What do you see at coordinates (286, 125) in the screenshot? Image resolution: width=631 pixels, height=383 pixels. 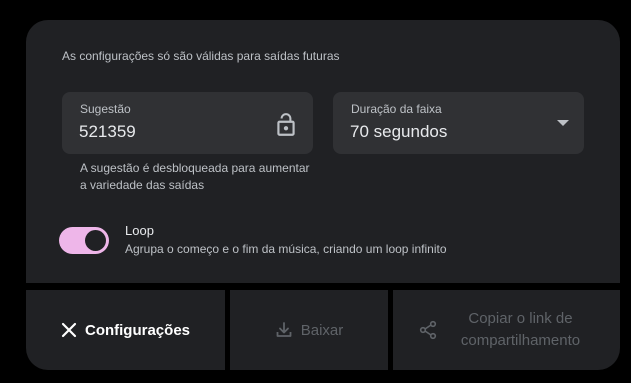 I see `unlock-icon` at bounding box center [286, 125].